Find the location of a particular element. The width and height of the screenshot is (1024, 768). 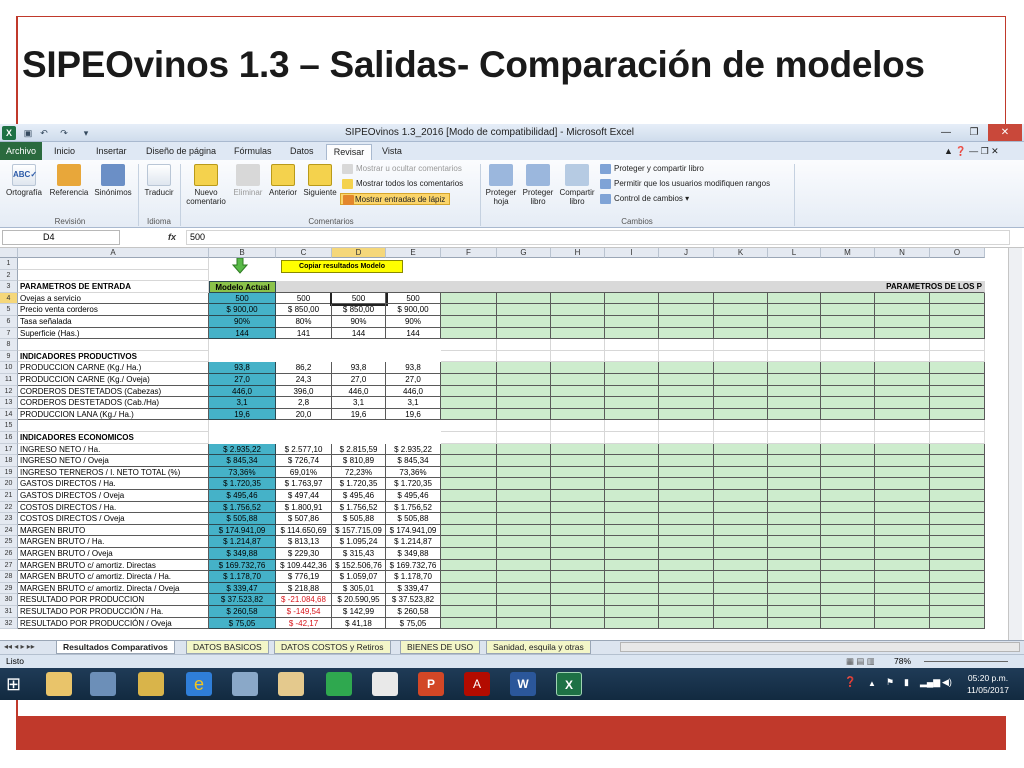

tray-arrow-icon: ▲ is located at coordinates (872, 683).